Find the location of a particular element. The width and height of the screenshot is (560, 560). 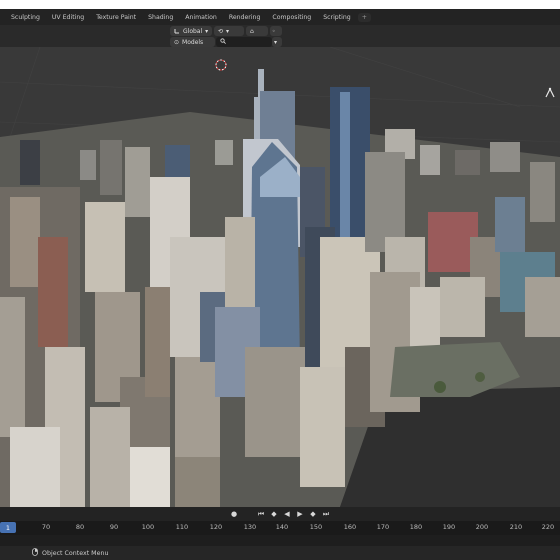

viewport-header: Global ▾ ⟲ ▾ ⌂ ◦ ⊙ Models ▾ is located at coordinates (280, 36).